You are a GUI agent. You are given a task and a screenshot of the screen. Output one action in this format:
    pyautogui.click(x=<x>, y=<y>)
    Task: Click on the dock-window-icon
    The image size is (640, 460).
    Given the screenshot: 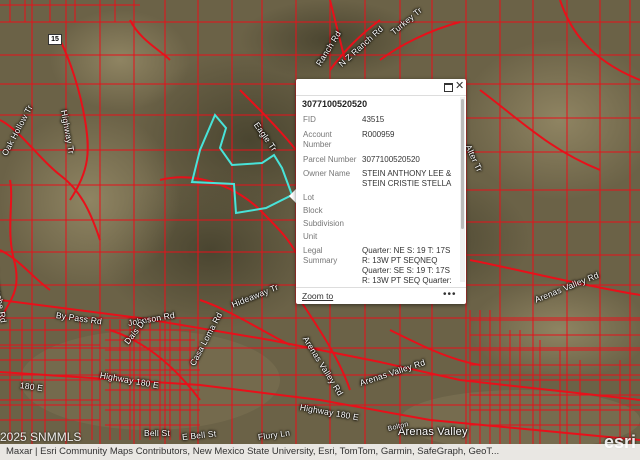 What is the action you would take?
    pyautogui.click(x=448, y=87)
    